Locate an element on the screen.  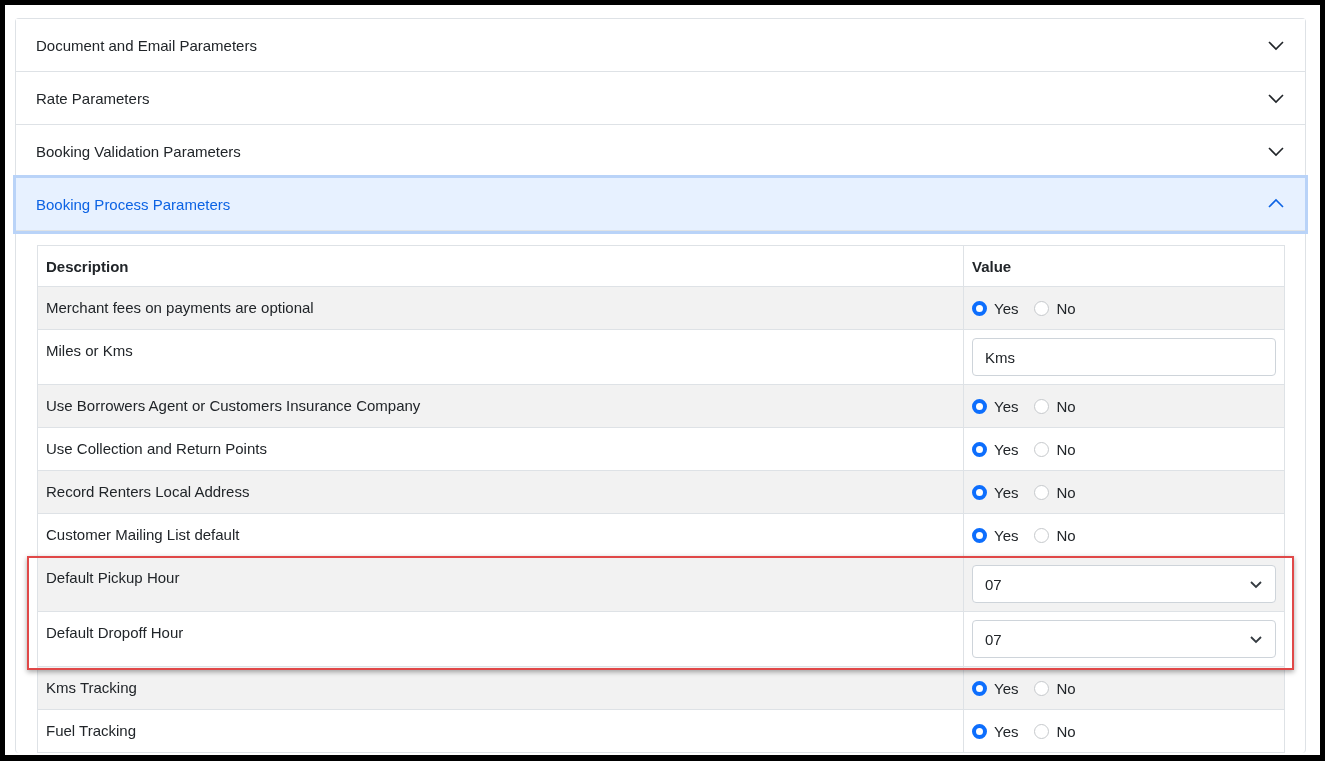
table-cell-text: Merchant fees on payments are optional is located at coordinates (180, 307).